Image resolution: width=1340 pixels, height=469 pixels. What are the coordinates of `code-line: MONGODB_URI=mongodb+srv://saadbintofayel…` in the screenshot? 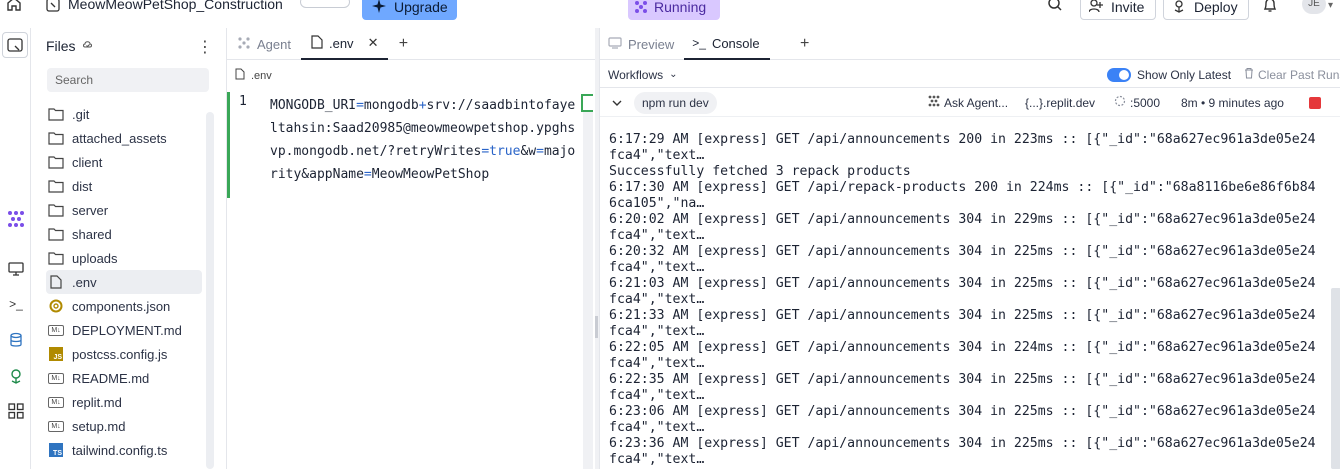 It's located at (426, 140).